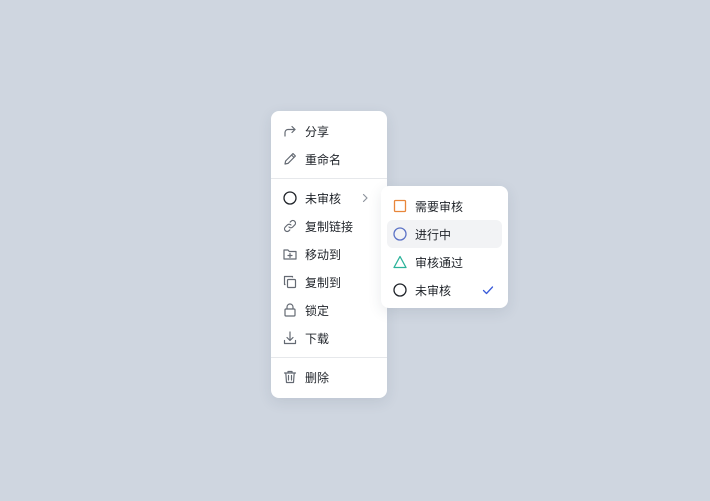  I want to click on menu-item-copy-link: 复制链接, so click(329, 226).